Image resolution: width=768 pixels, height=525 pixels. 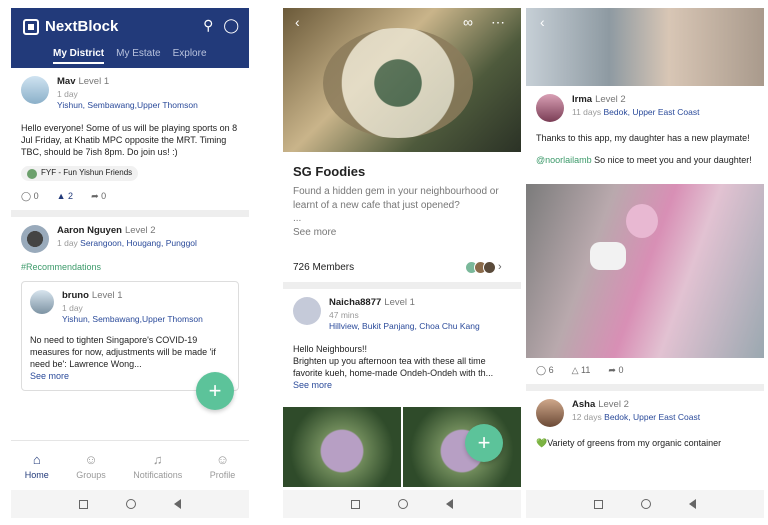 What do you see at coordinates (404, 326) in the screenshot?
I see `post-location: Hillview, Bukit Panjang, Choa Chu Kang` at bounding box center [404, 326].